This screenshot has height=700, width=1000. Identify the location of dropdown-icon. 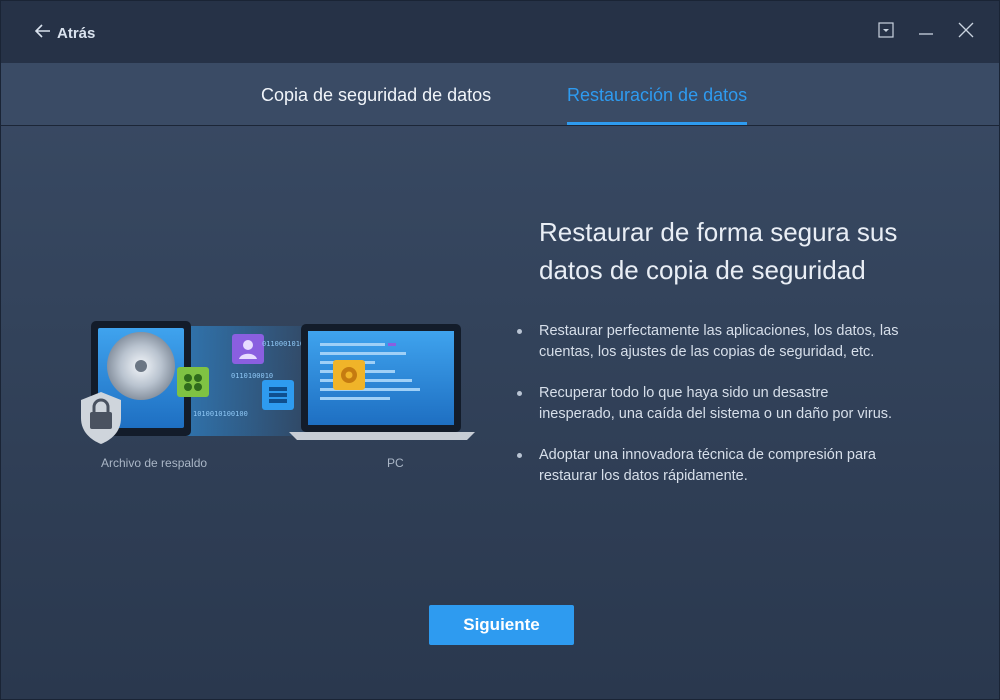
(886, 30).